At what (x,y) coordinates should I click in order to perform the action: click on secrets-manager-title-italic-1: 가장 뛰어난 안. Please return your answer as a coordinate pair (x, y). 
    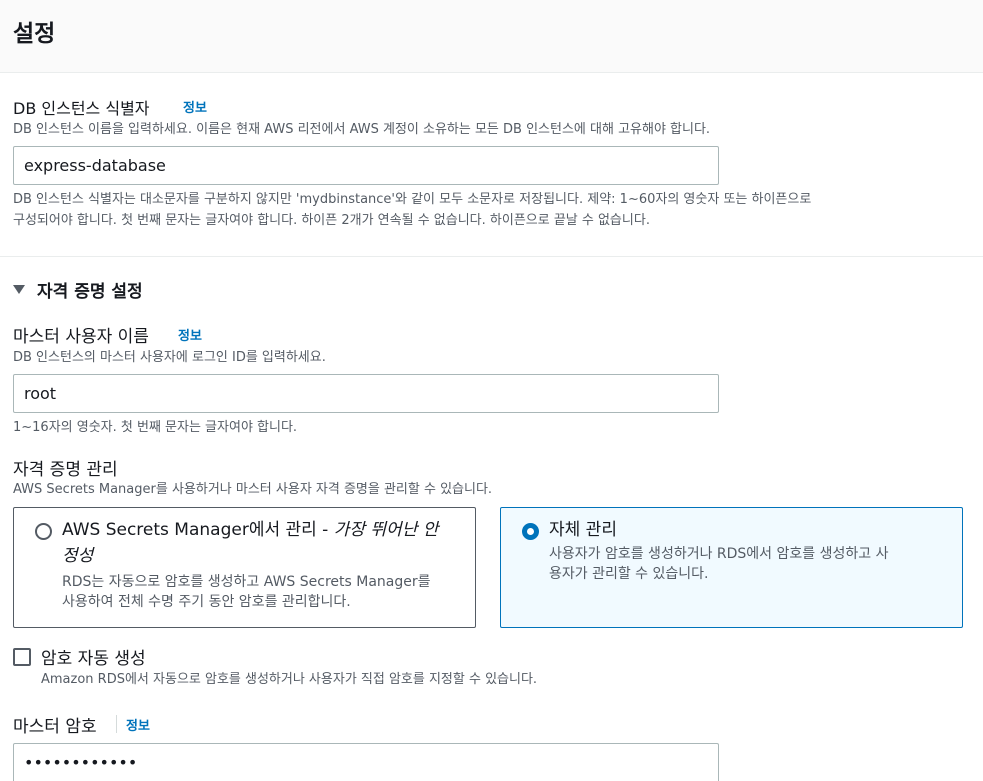
    Looking at the image, I should click on (386, 530).